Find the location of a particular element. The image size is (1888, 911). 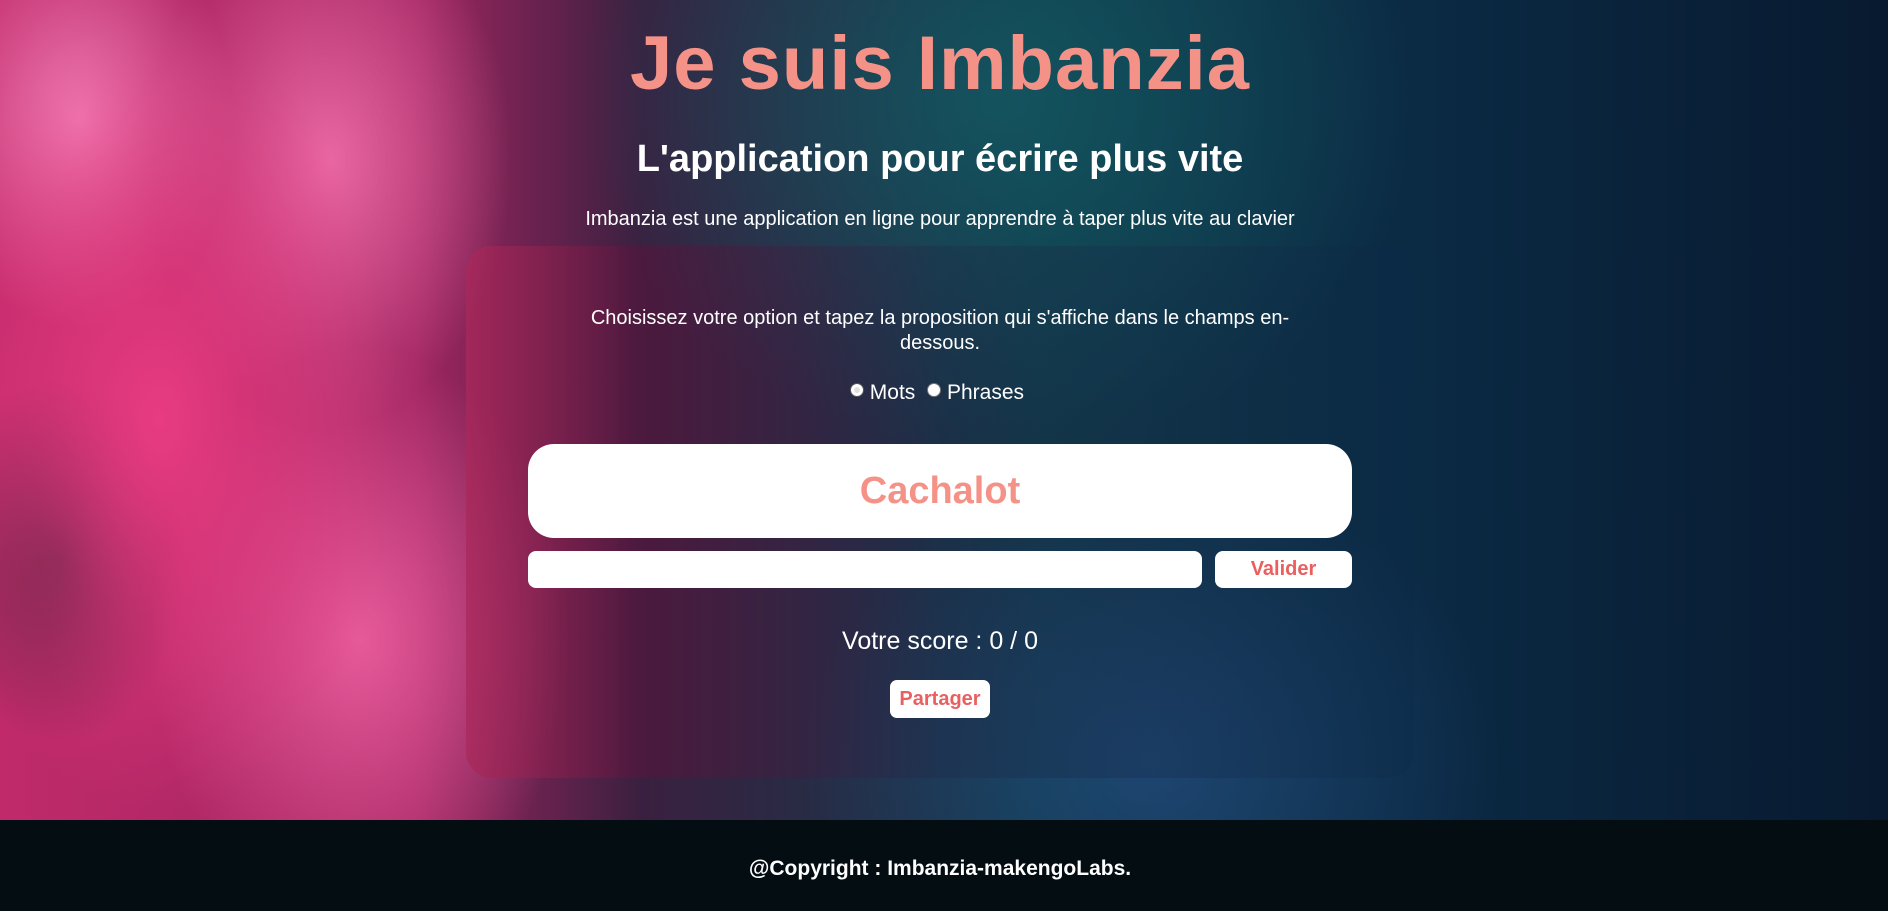

mode-options: Mots Phrases is located at coordinates (940, 393).